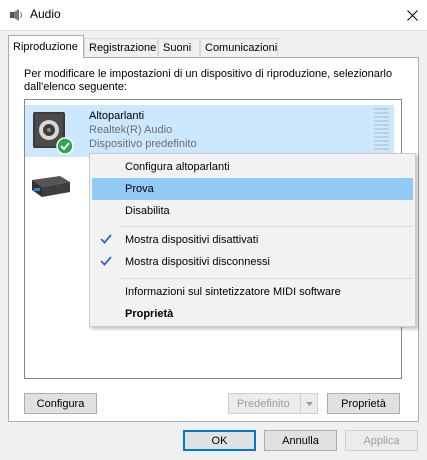 This screenshot has height=460, width=427. What do you see at coordinates (213, 15) in the screenshot?
I see `title-bar` at bounding box center [213, 15].